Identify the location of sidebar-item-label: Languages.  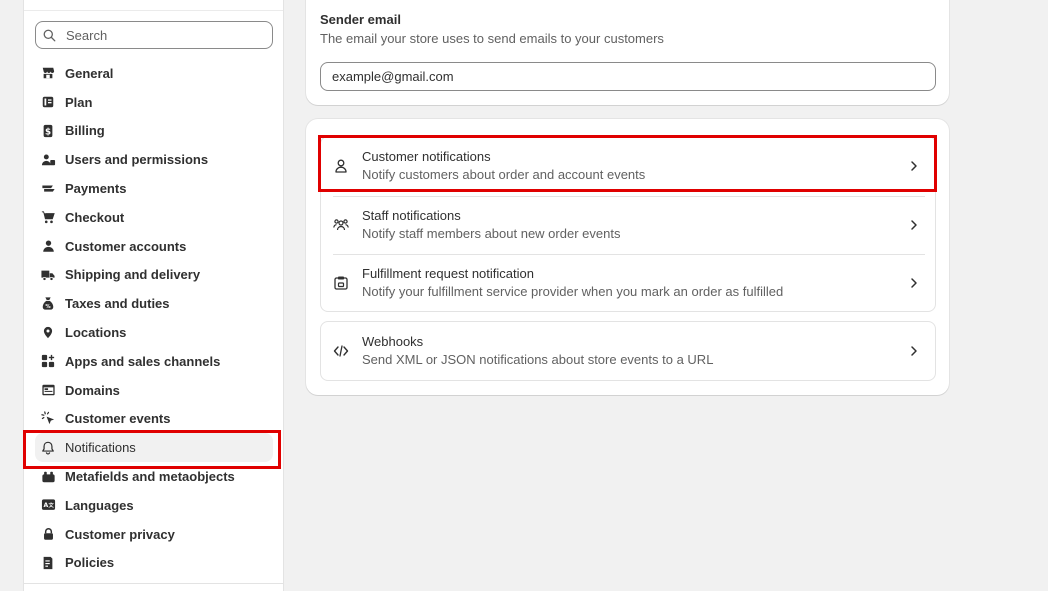
(99, 505).